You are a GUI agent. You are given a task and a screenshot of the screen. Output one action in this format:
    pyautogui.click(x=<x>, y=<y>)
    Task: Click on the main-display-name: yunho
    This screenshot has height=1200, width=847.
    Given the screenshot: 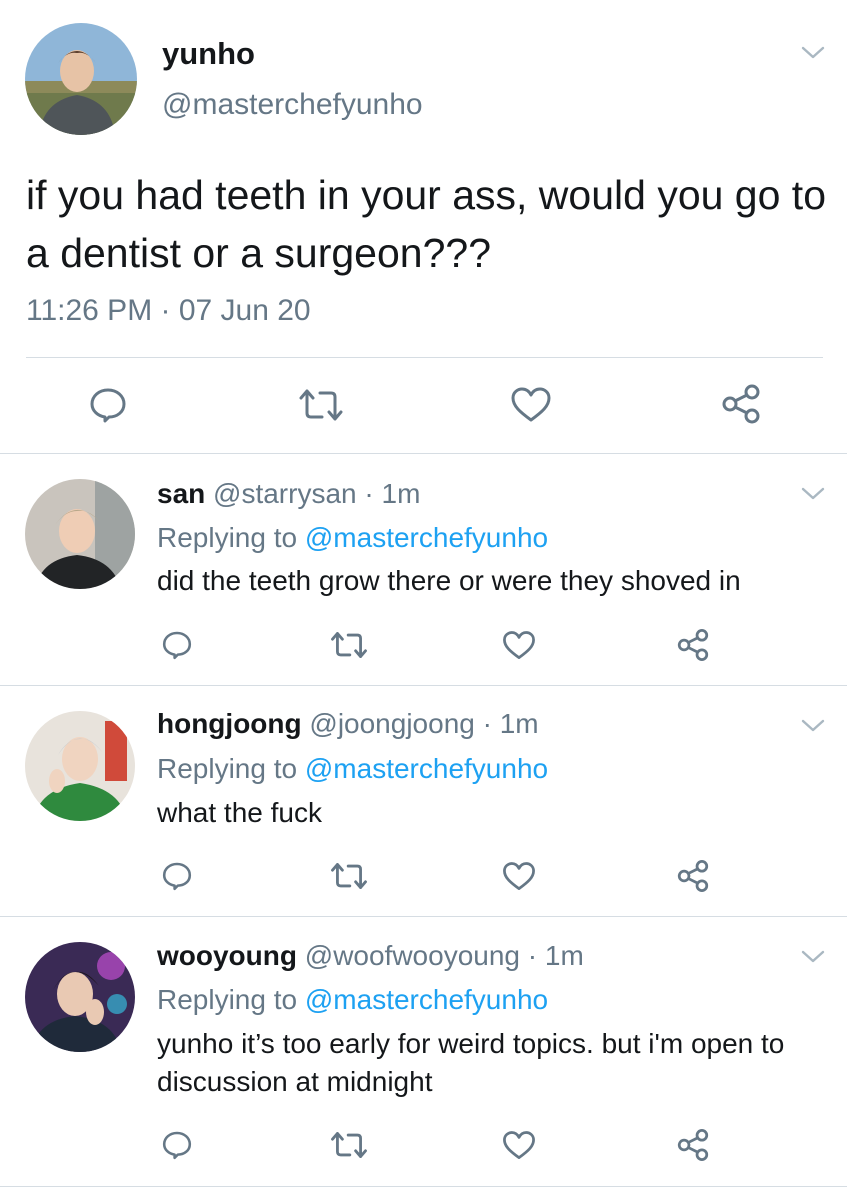 What is the action you would take?
    pyautogui.click(x=208, y=54)
    